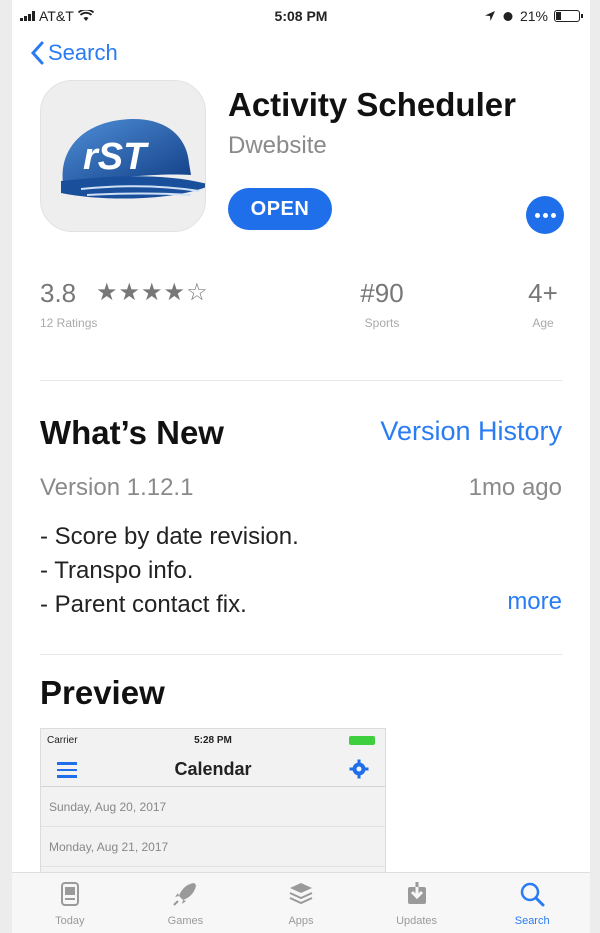  I want to click on preview-nav-bar: Calendar, so click(213, 769).